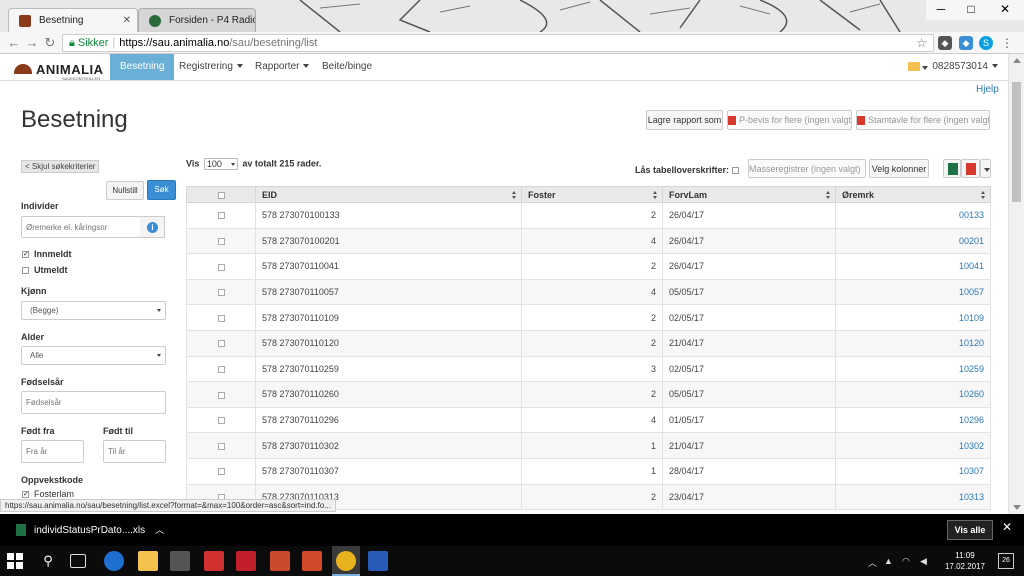 This screenshot has width=1024, height=576. I want to click on save-report-button: Lagre rapport som, so click(684, 120).